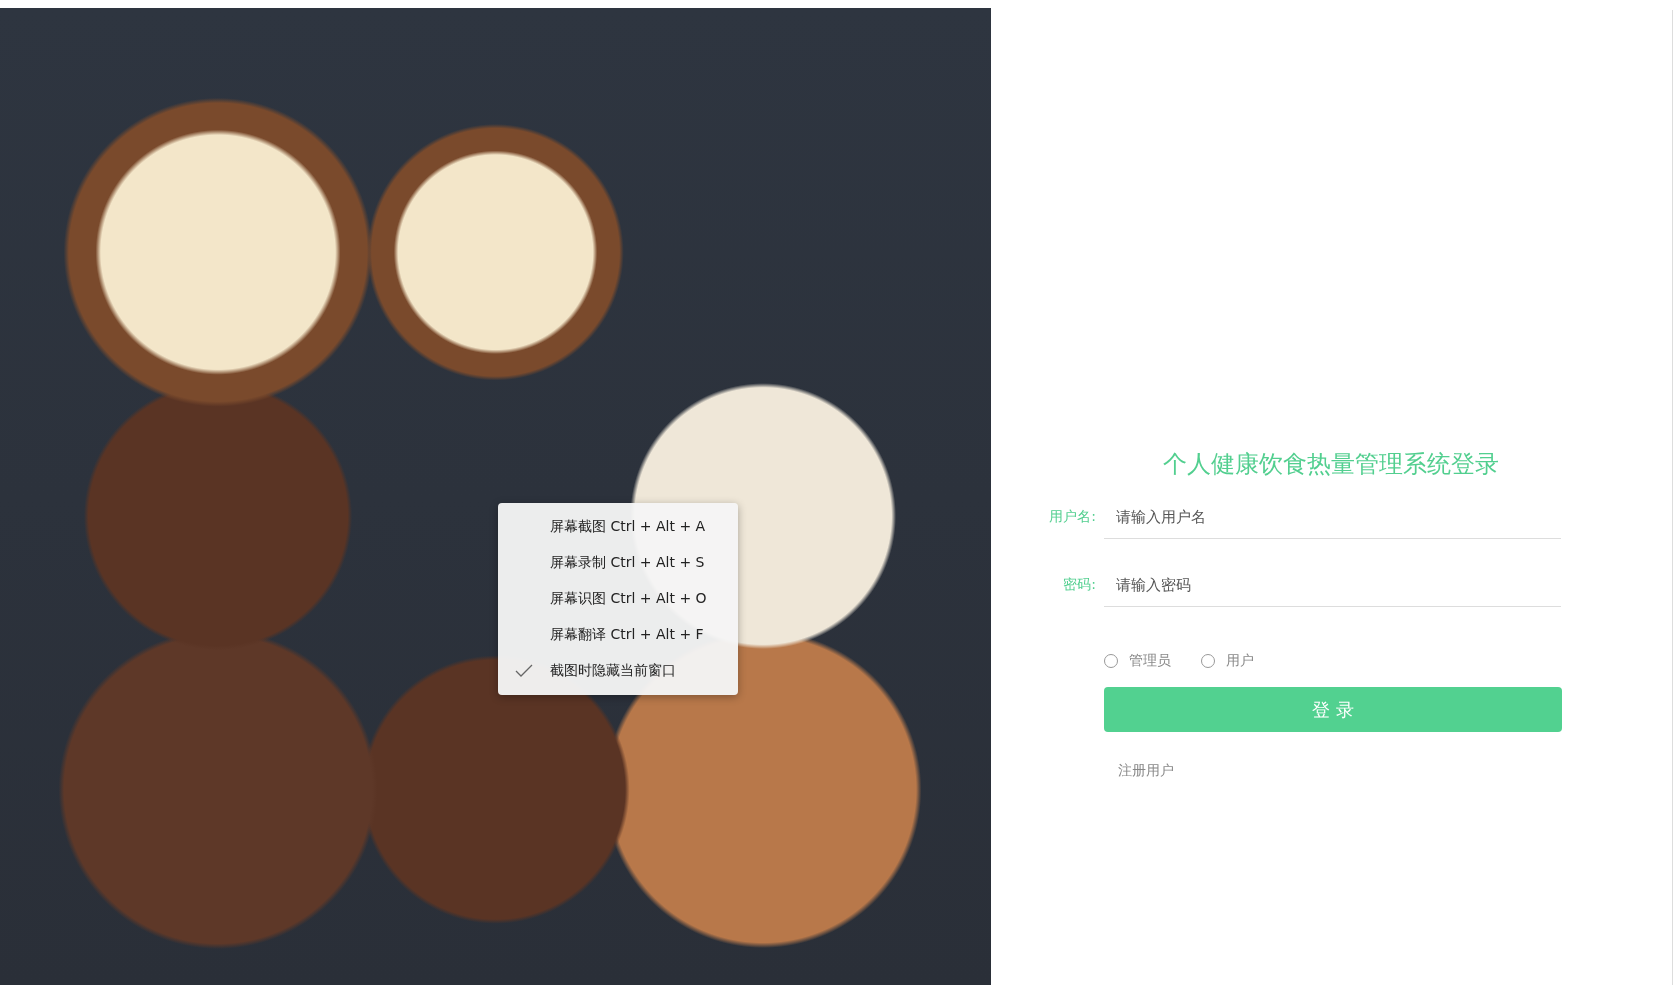  What do you see at coordinates (618, 671) in the screenshot?
I see `menu-item: 截图时隐藏当前窗口` at bounding box center [618, 671].